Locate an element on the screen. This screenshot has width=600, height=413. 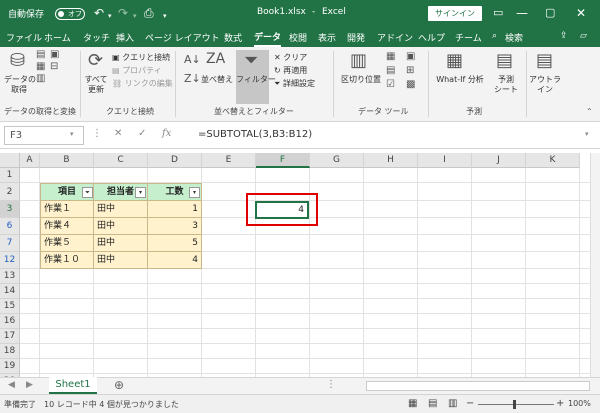
tab-addins: アドイン is located at coordinates (395, 37).